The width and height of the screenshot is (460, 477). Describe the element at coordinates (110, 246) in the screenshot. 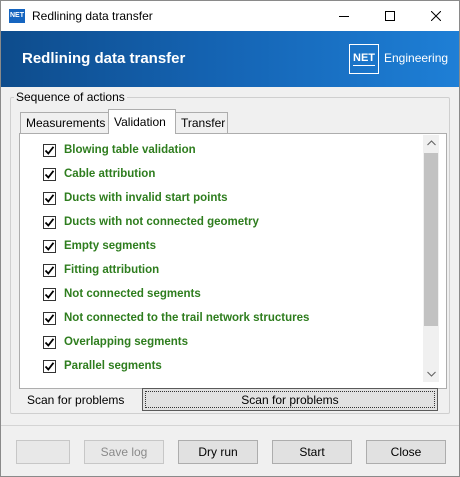

I see `item-label: Empty segments` at that location.